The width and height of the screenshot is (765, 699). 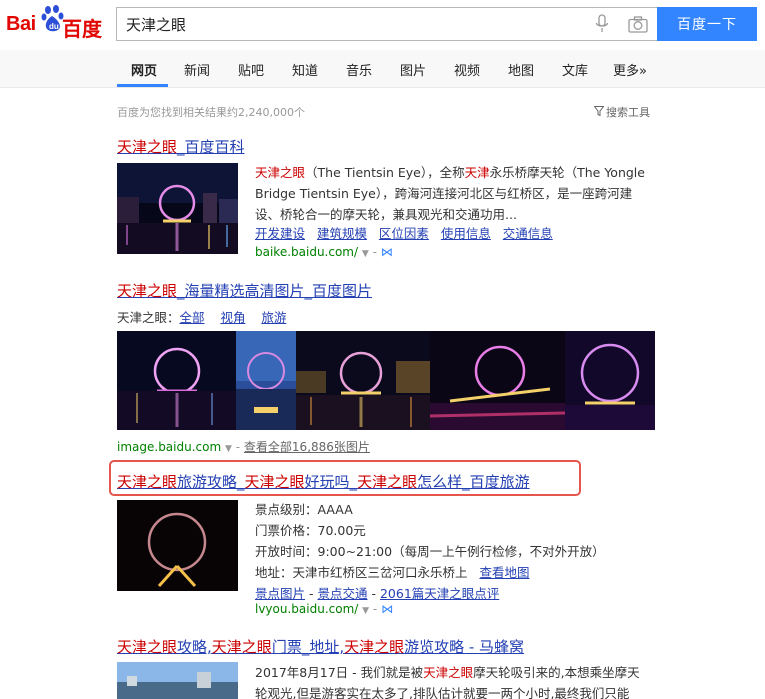 I want to click on opening-hours: 开放时间：9:00~21:00（每周一上午例行检修，不对外开放）, so click(x=430, y=551).